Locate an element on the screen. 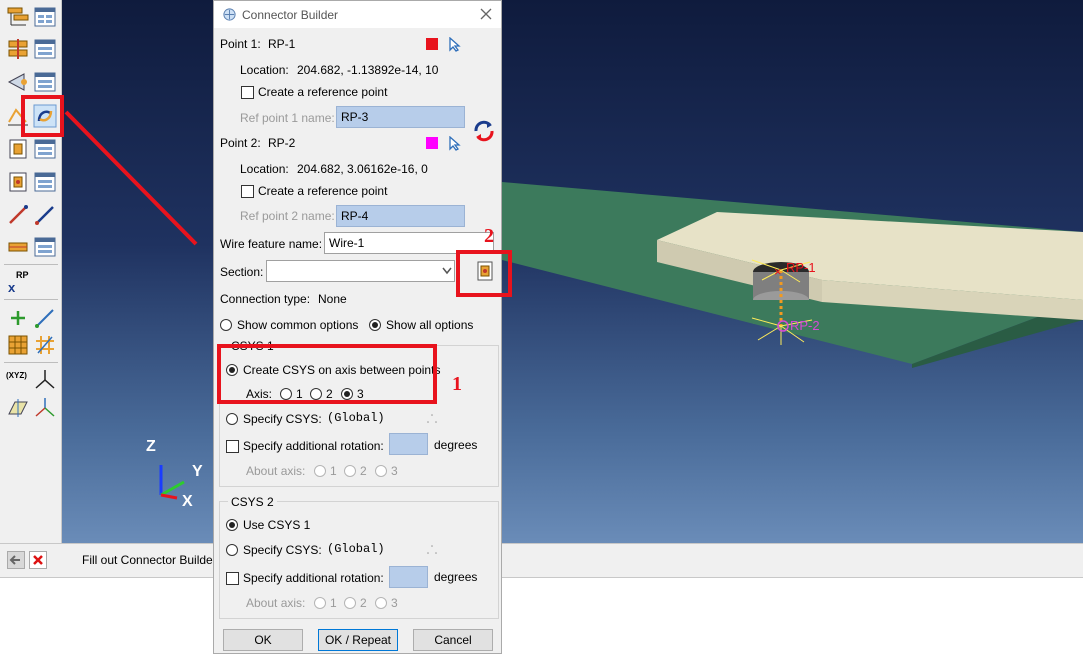 This screenshot has height=654, width=1083. partition-face-icon is located at coordinates (18, 345).